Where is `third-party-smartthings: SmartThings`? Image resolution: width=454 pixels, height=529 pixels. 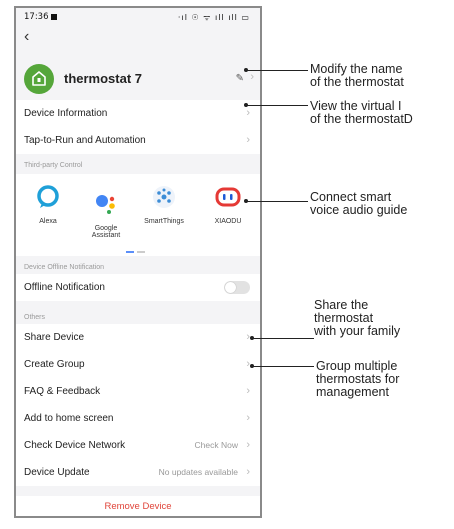
third-party-smartthings: SmartThings is located at coordinates (164, 204).